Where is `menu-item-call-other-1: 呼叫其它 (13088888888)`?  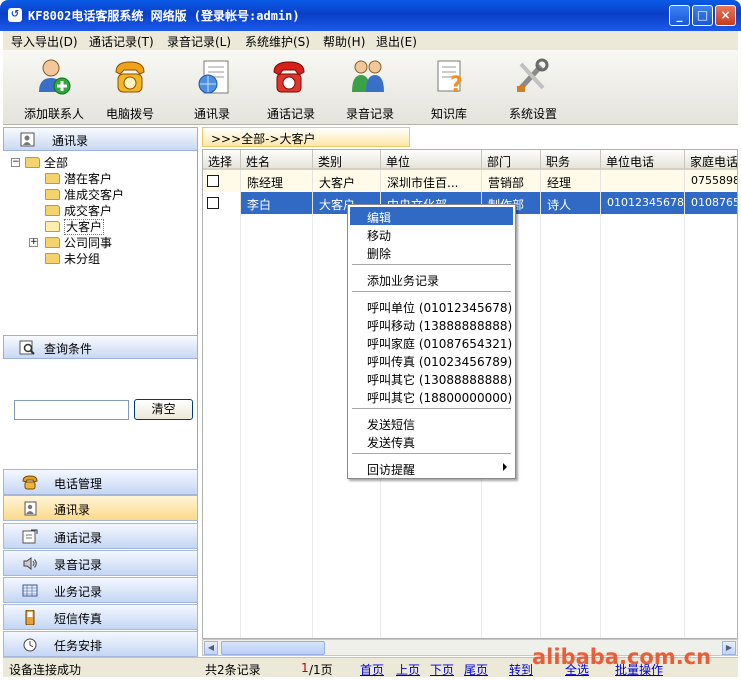
menu-item-call-other-1: 呼叫其它 (13088888888) is located at coordinates (431, 378).